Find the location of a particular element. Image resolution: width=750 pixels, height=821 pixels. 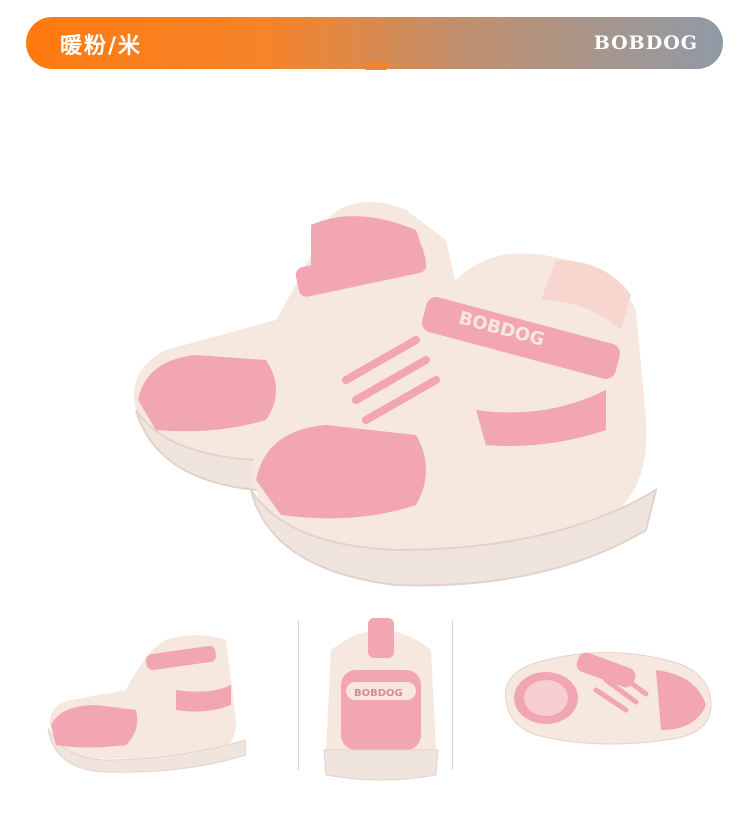

thumbnail-side-view is located at coordinates (136, 705).